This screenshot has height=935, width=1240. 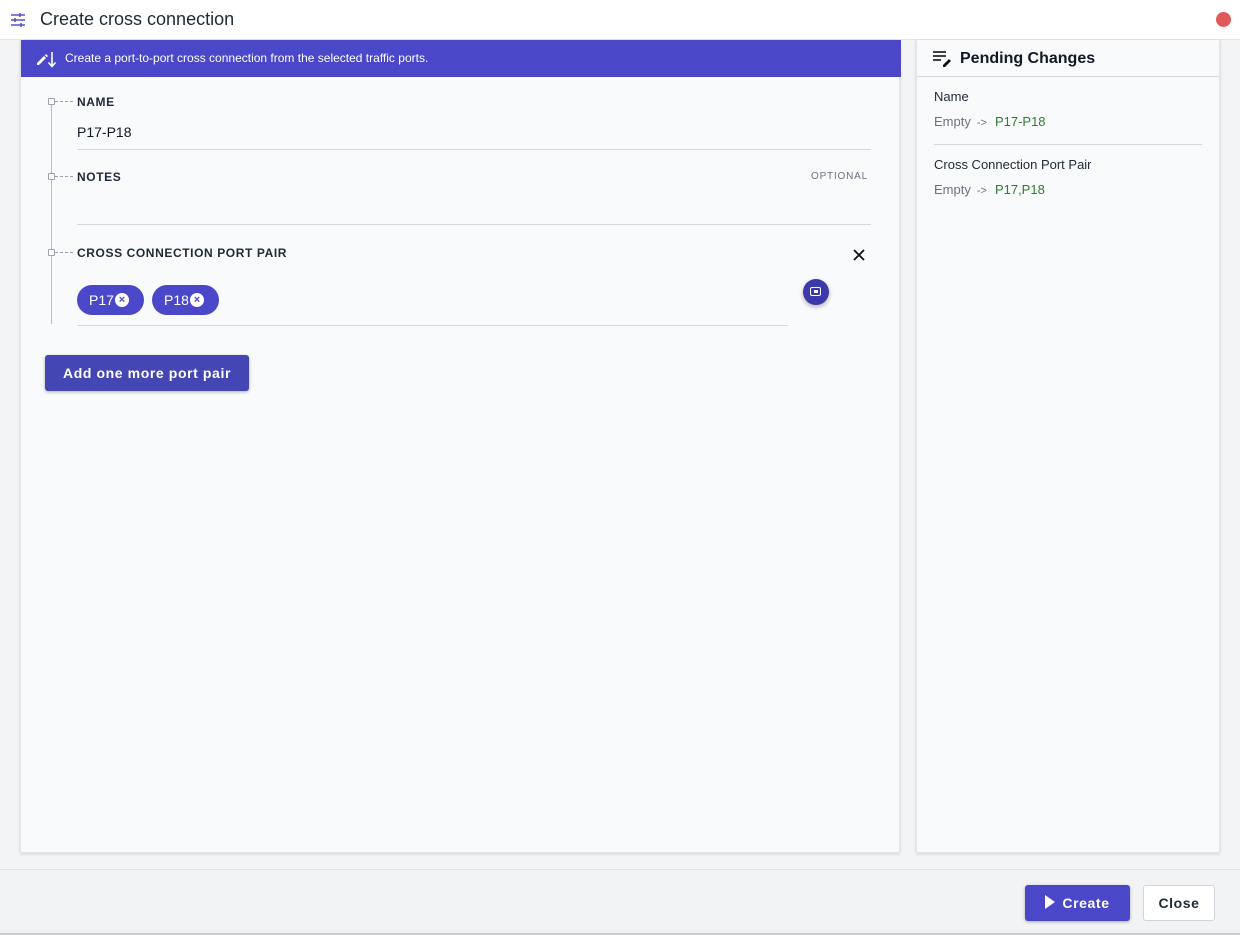 I want to click on window-title: Create cross connection, so click(x=137, y=19).